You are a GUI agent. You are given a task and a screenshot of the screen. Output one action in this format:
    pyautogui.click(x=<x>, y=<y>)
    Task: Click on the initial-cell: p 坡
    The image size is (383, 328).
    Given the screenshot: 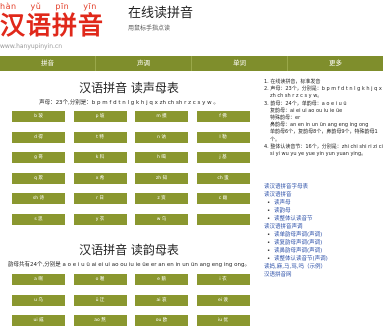 What is the action you would take?
    pyautogui.click(x=100, y=116)
    